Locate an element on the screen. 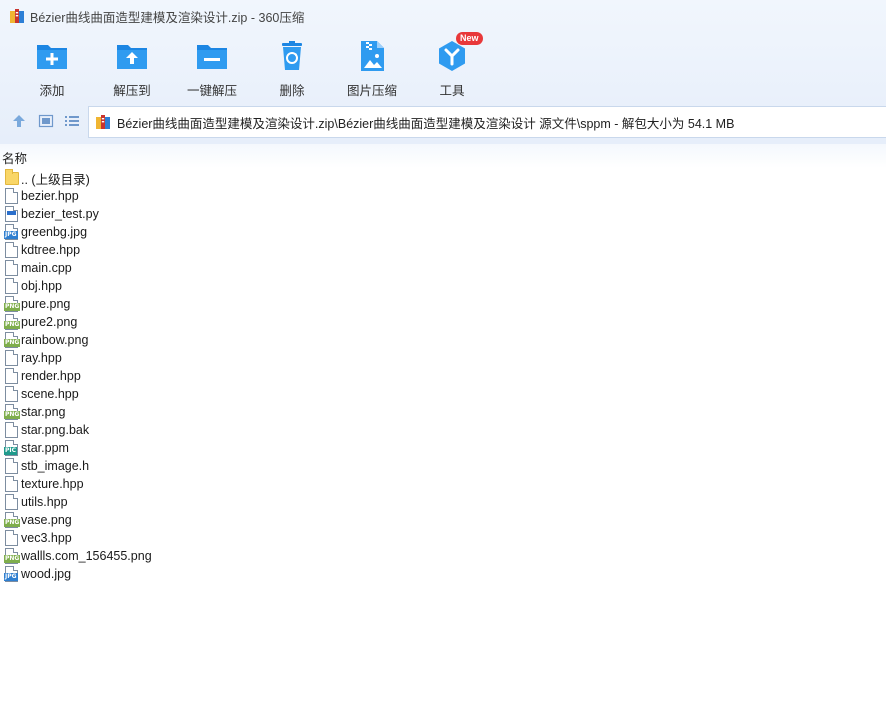 The height and width of the screenshot is (706, 886). pic-file-icon: PIC is located at coordinates (11, 448).